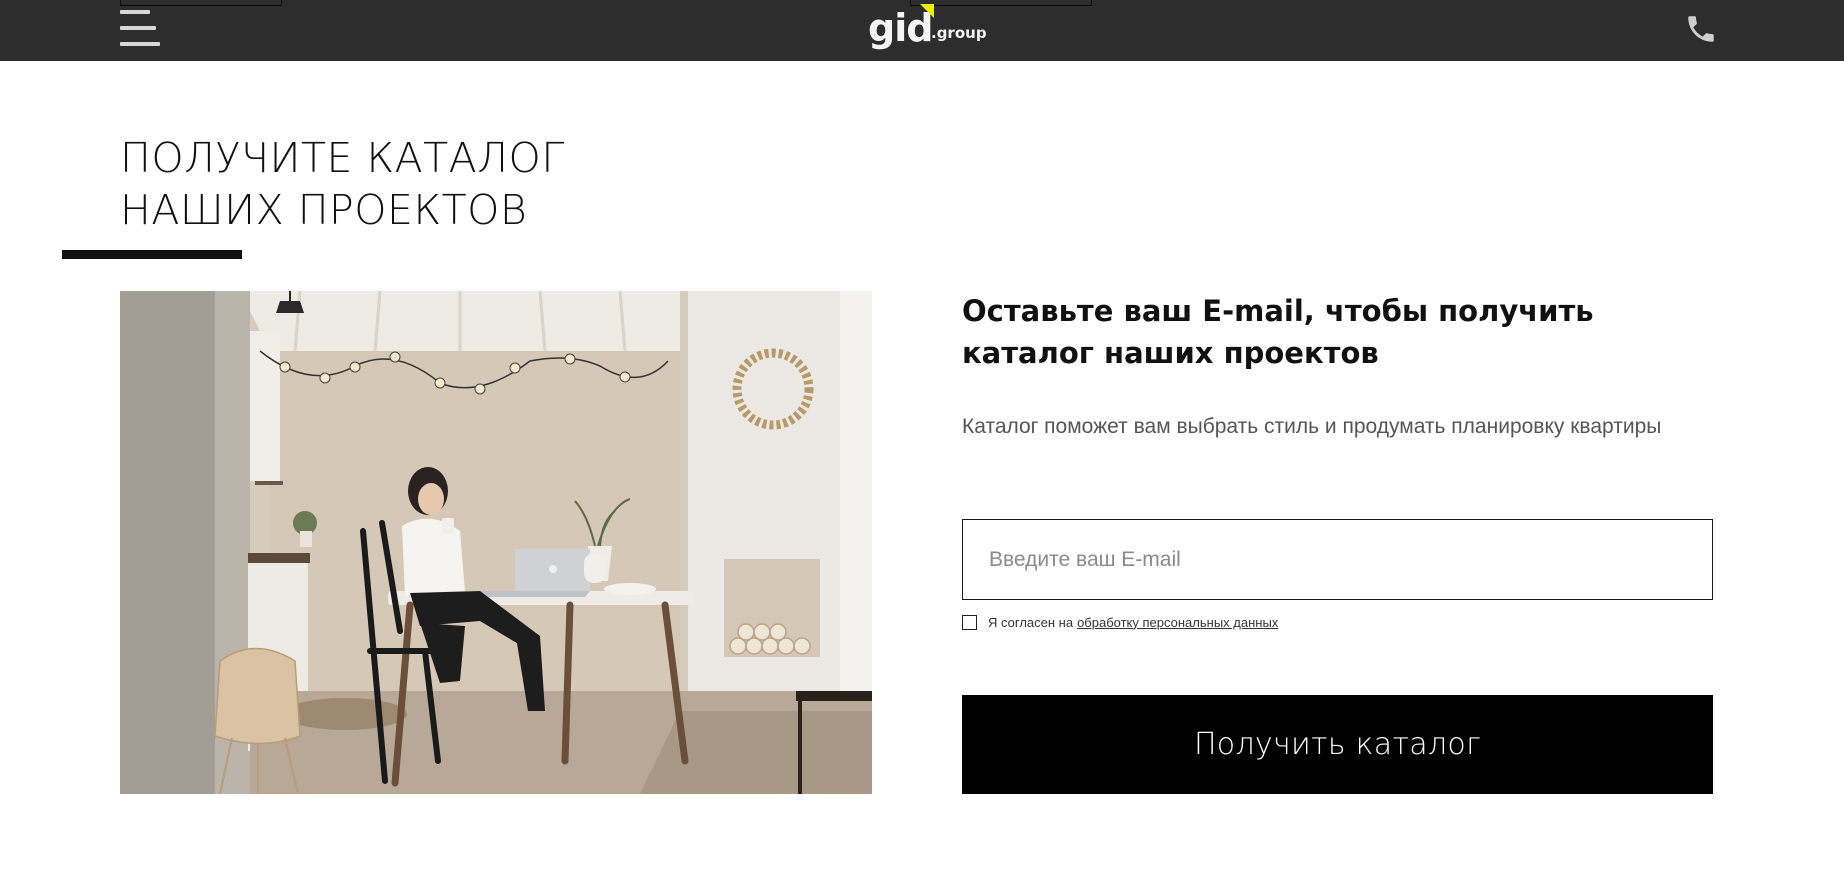  What do you see at coordinates (1177, 622) in the screenshot?
I see `privacy-policy-link: обработку персональных данных` at bounding box center [1177, 622].